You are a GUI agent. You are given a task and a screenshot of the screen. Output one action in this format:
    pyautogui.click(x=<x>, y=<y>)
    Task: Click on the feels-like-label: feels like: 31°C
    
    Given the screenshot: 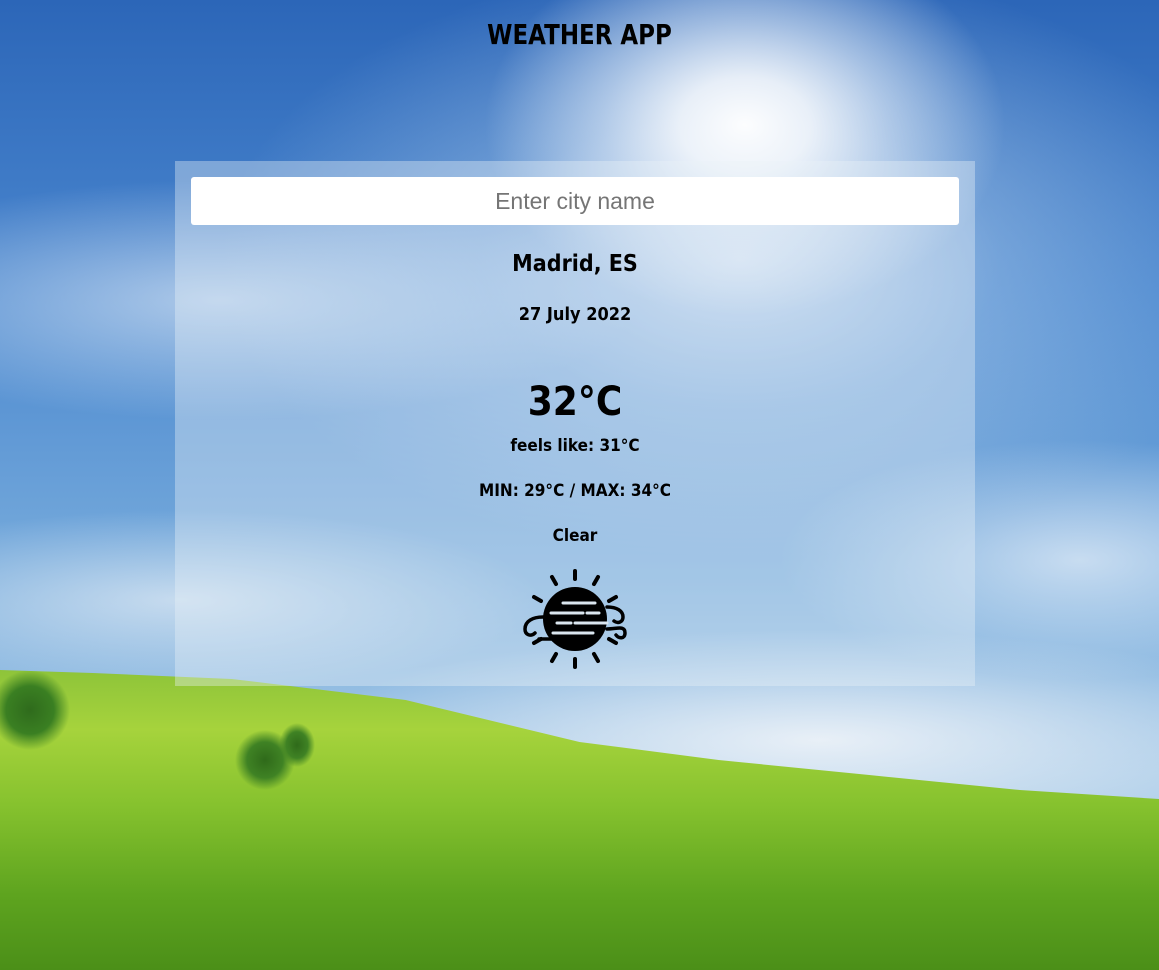 What is the action you would take?
    pyautogui.click(x=575, y=446)
    